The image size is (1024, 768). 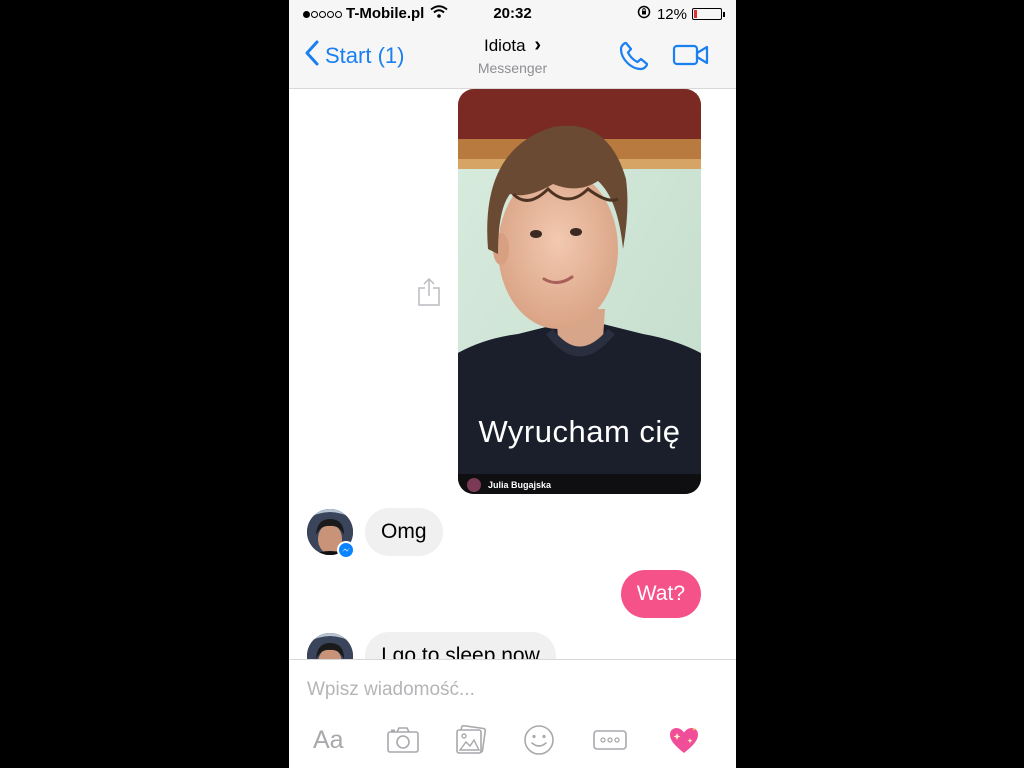 What do you see at coordinates (404, 532) in the screenshot?
I see `incoming-message: Omg` at bounding box center [404, 532].